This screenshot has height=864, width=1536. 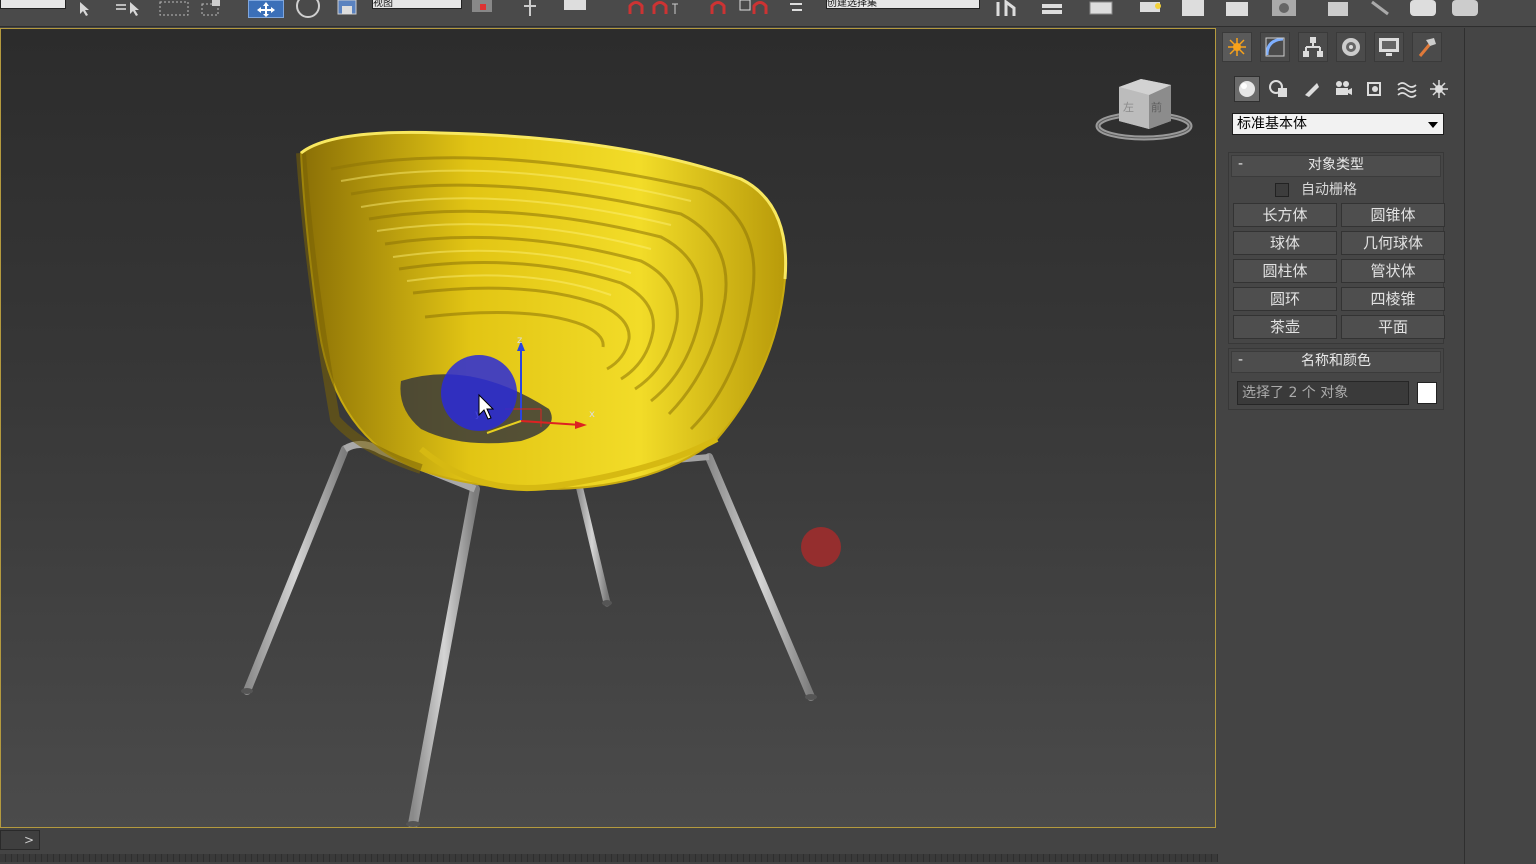 I want to click on helpers-category, so click(x=1375, y=89).